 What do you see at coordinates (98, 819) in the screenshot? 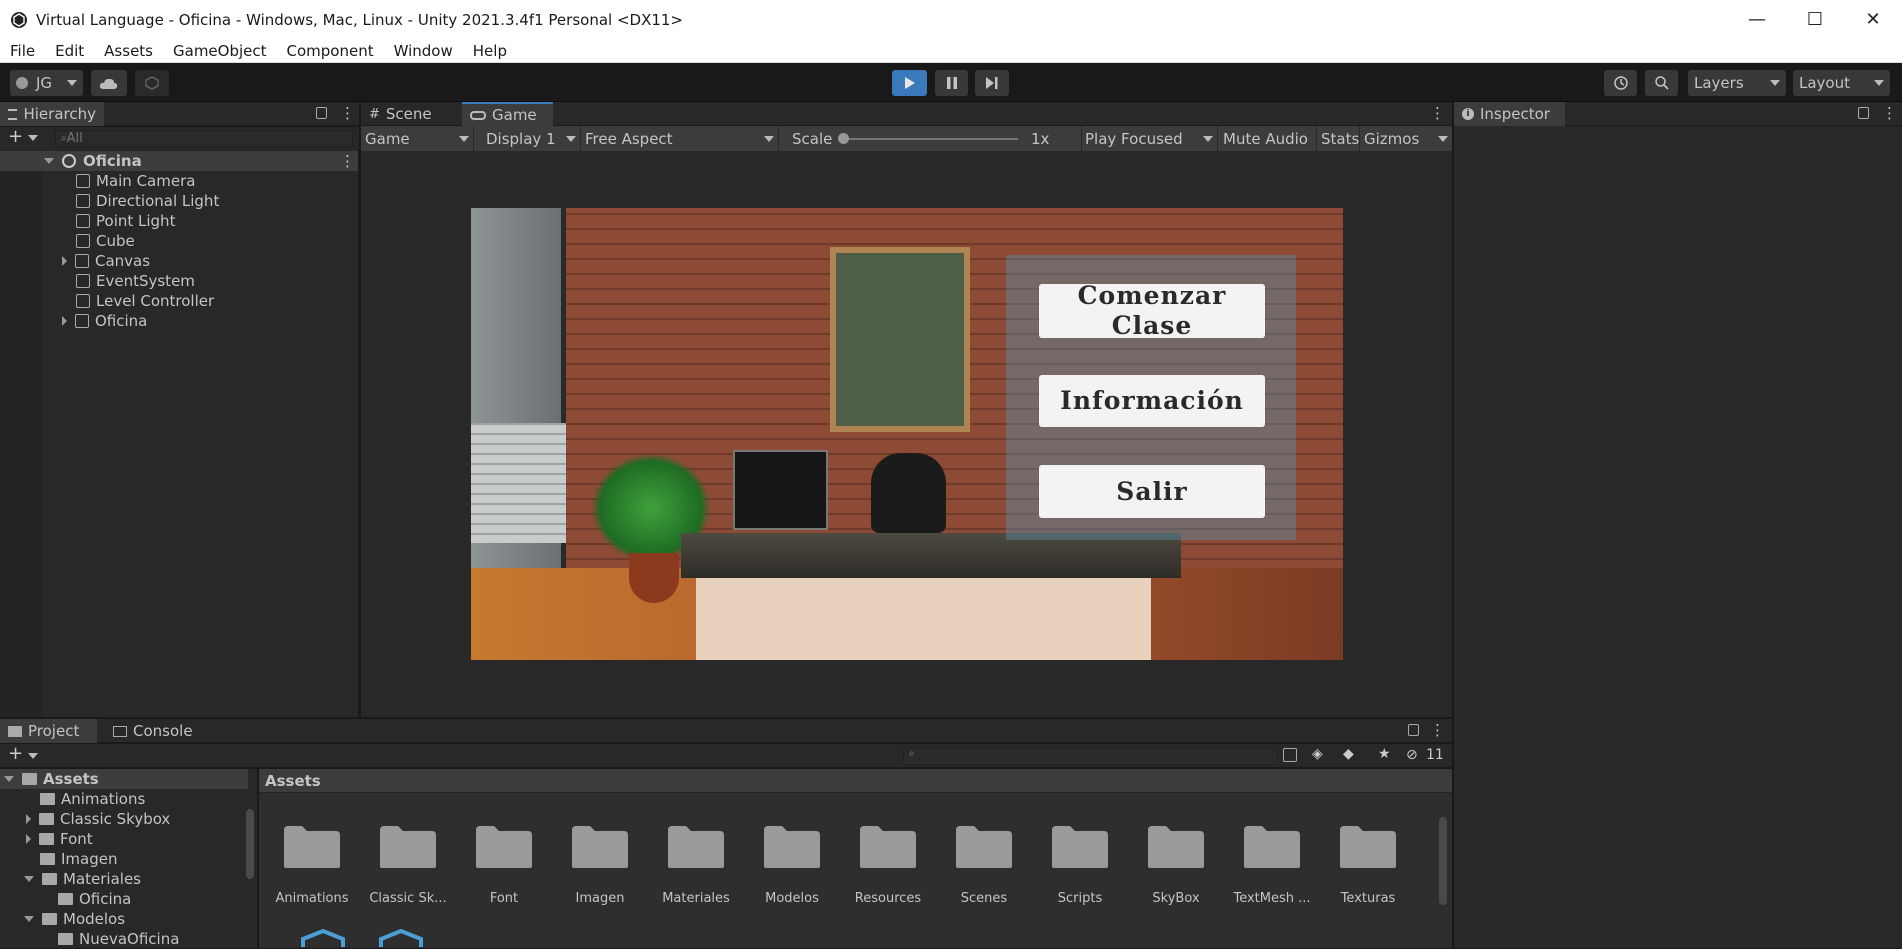
I see `tree-item: Classic Skybox` at bounding box center [98, 819].